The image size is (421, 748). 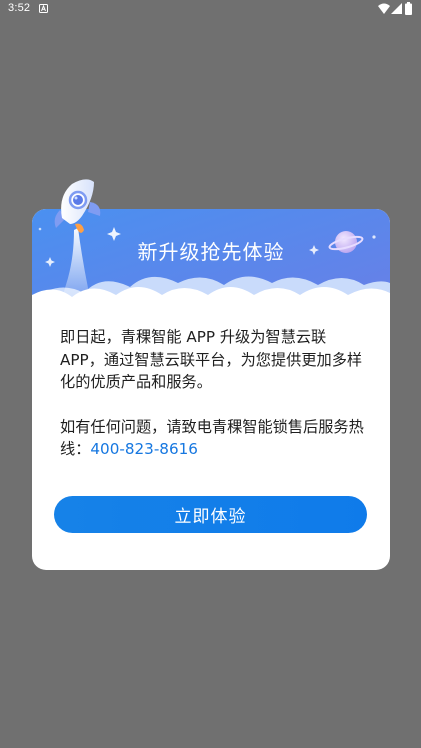 I want to click on signal-icon, so click(x=396, y=8).